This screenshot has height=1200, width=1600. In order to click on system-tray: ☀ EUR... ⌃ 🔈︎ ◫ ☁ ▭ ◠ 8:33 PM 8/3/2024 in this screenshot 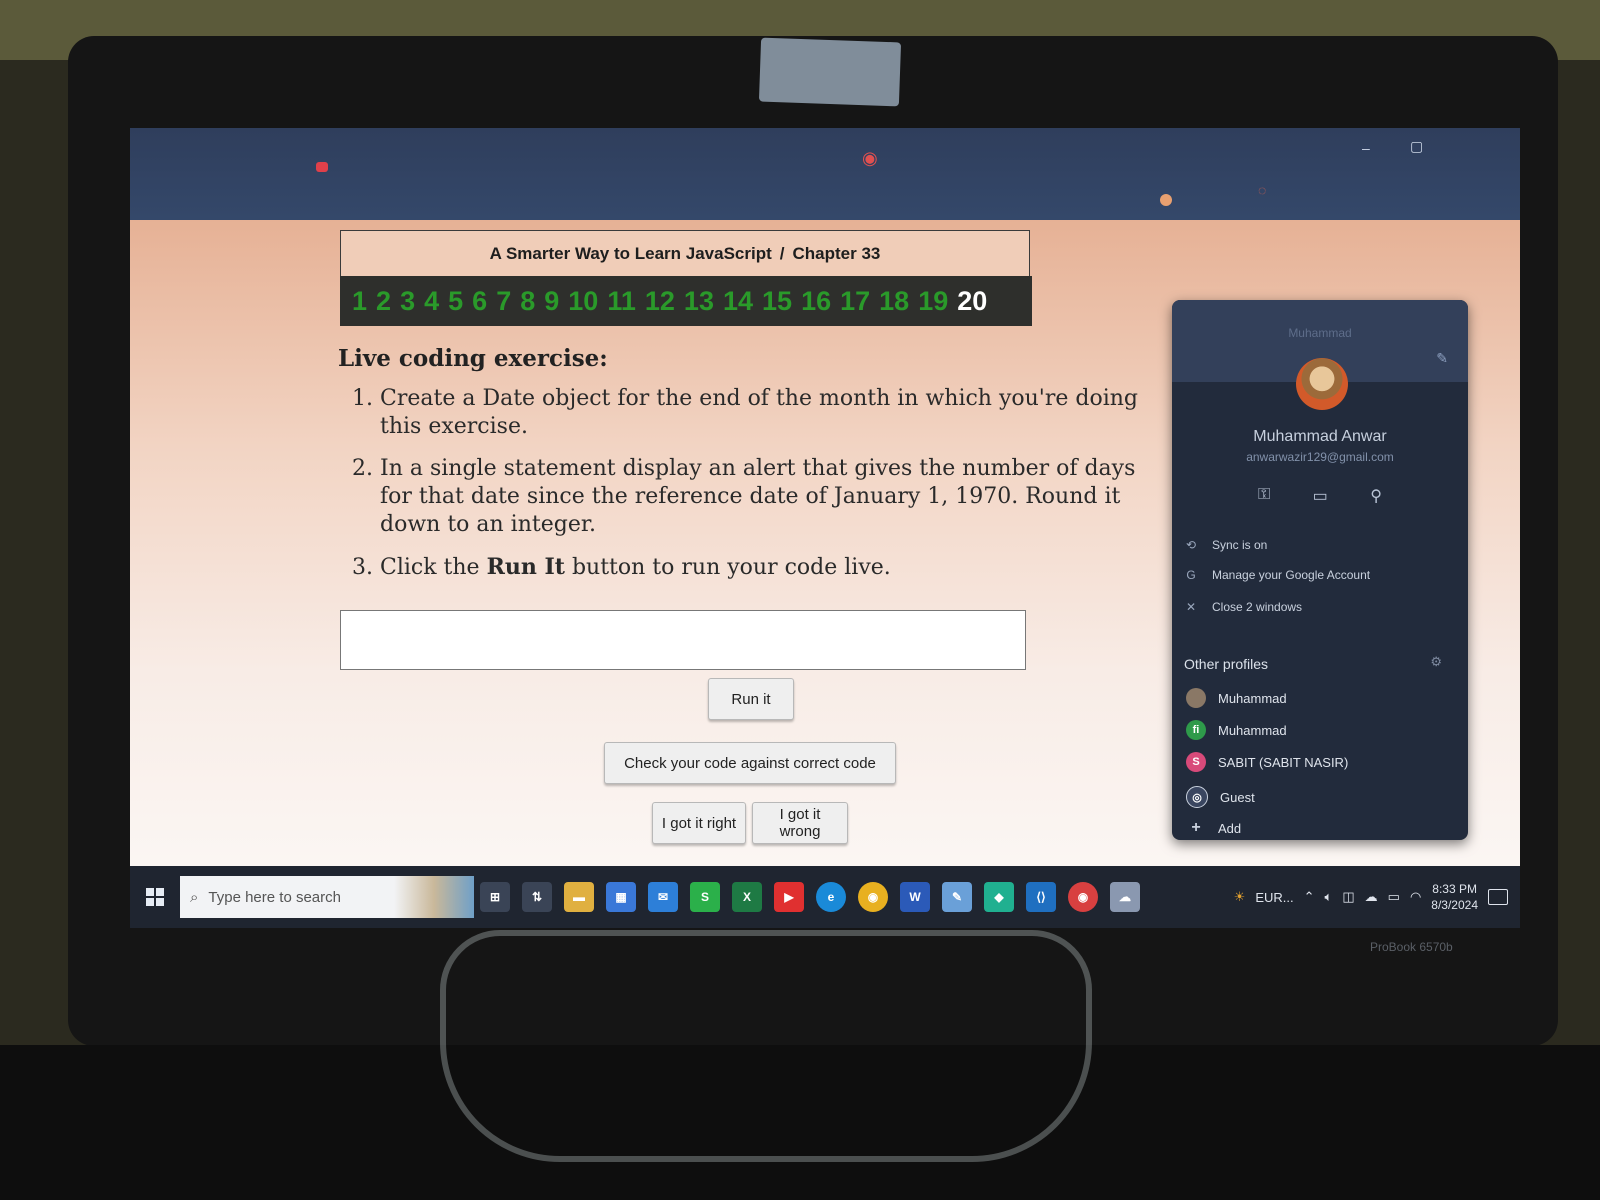, I will do `click(1377, 897)`.